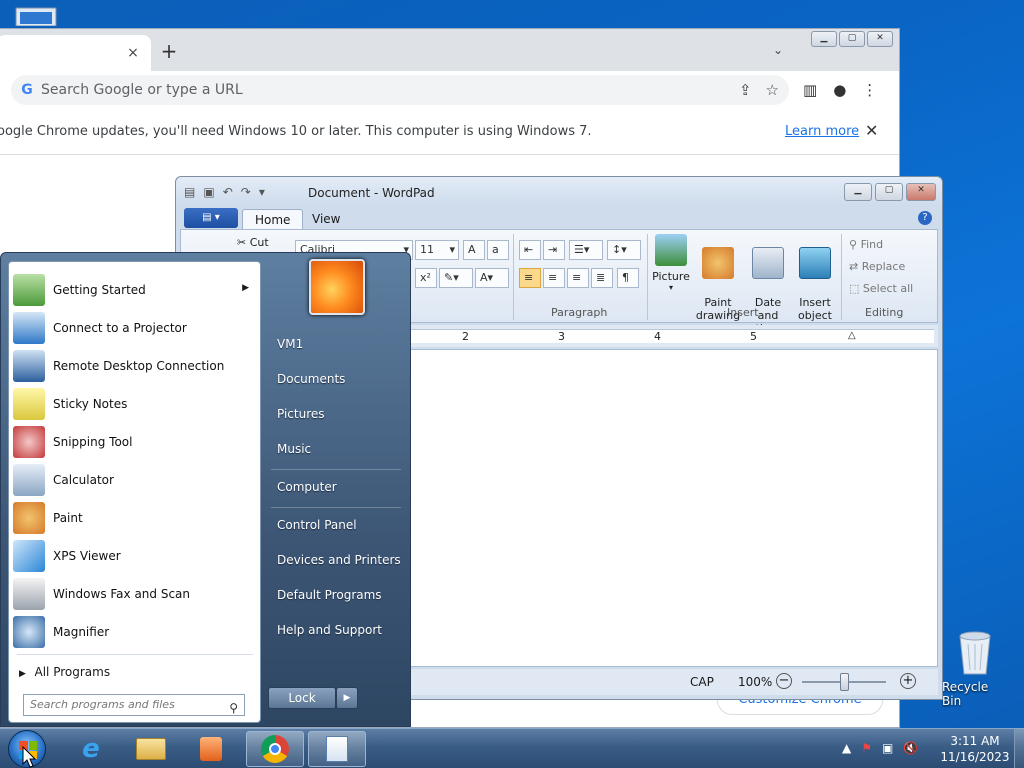  I want to click on align-center-button: ≡, so click(554, 278).